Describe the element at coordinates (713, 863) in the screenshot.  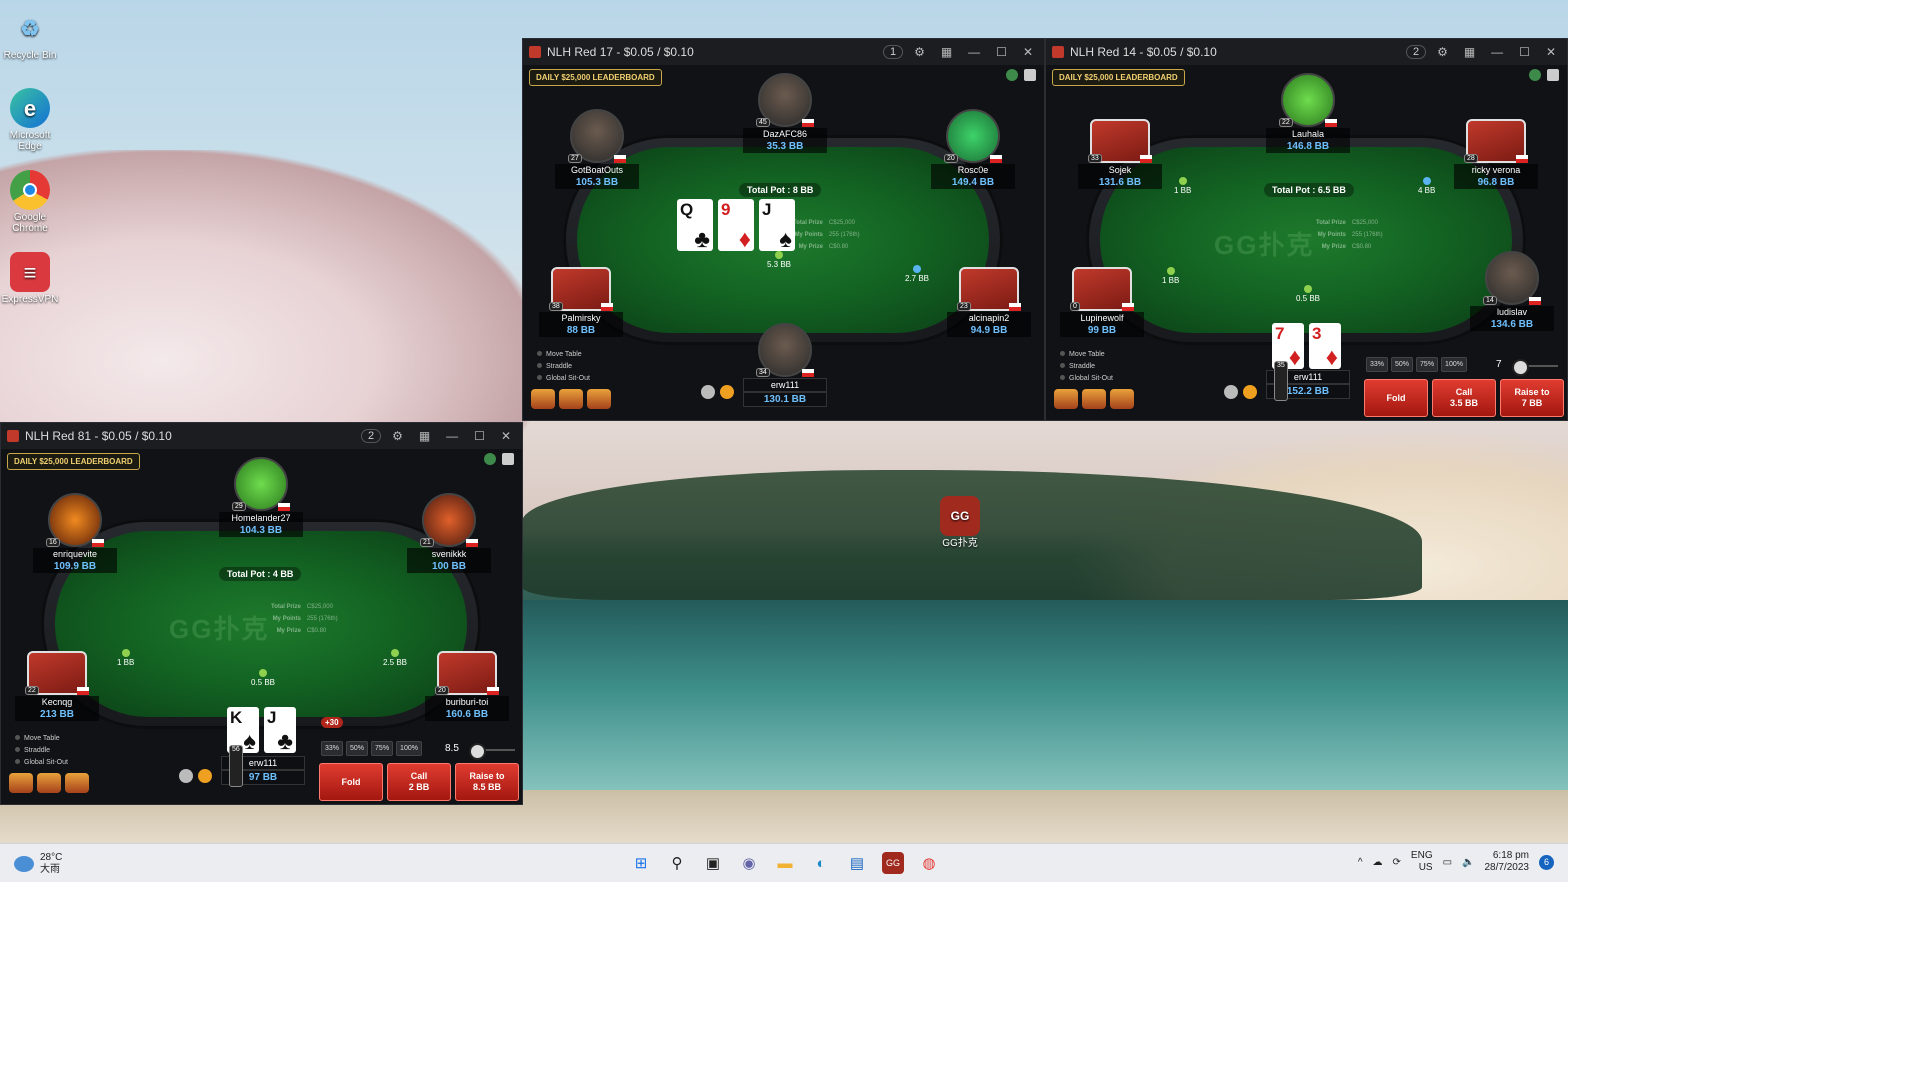
I see `task-view-icon: ▣` at that location.